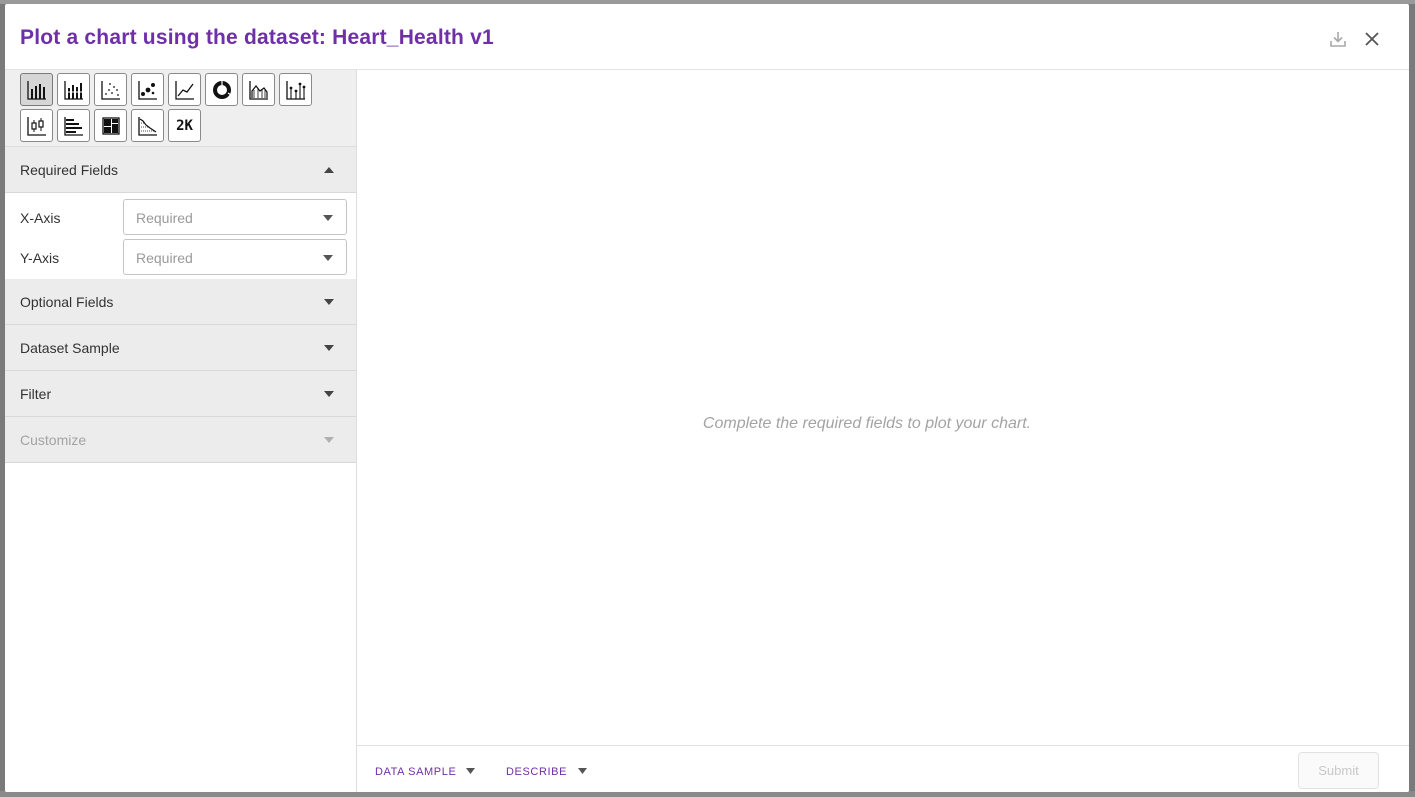 The image size is (1415, 797). Describe the element at coordinates (180, 348) in the screenshot. I see `dataset-sample-section-header: Dataset Sample` at that location.